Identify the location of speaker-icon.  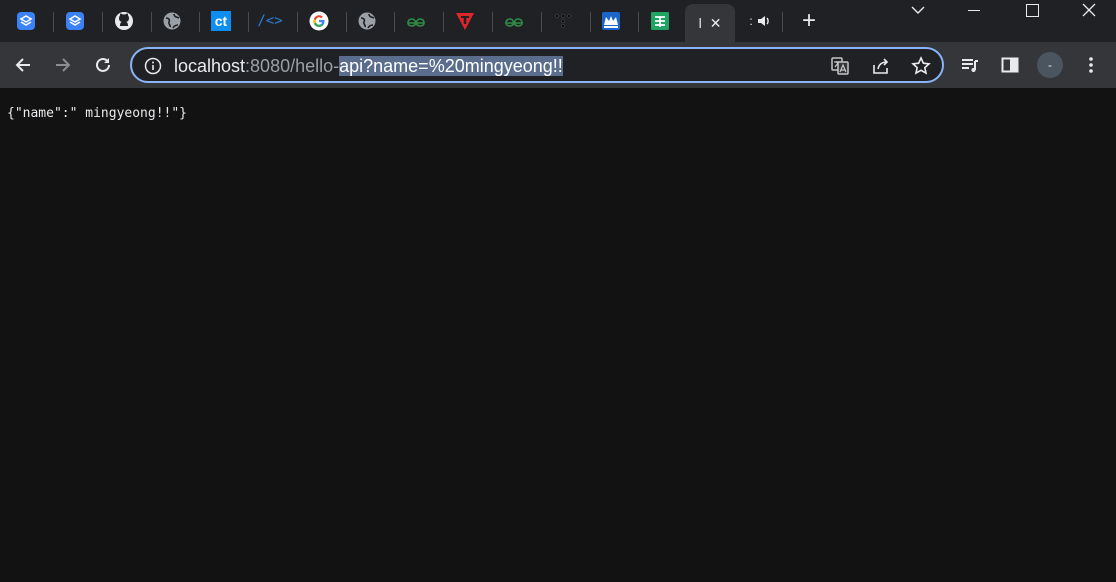
(764, 21).